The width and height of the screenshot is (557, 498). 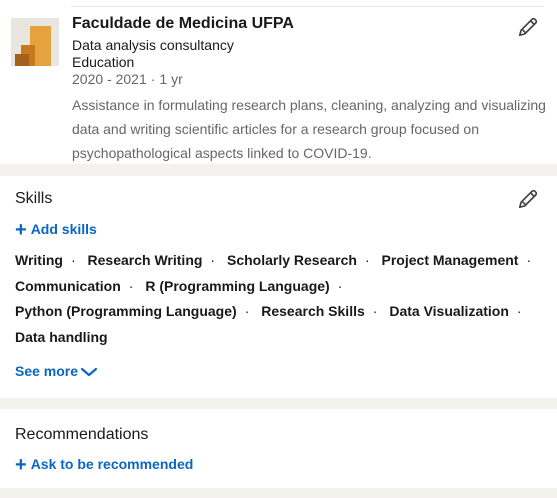 What do you see at coordinates (82, 434) in the screenshot?
I see `recommendations-title: Recommendations` at bounding box center [82, 434].